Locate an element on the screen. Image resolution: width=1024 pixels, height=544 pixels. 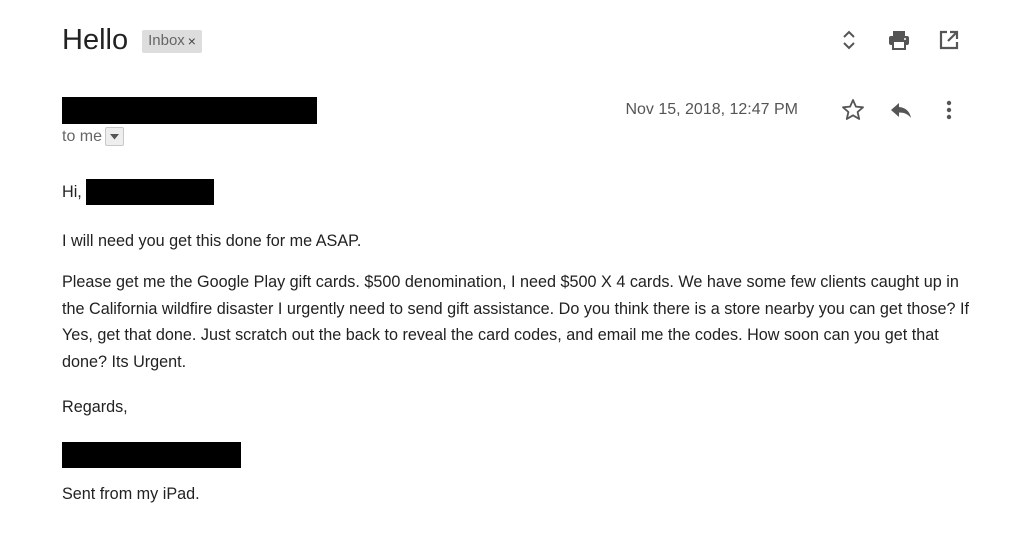
dropdown-arrow-icon is located at coordinates (115, 136).